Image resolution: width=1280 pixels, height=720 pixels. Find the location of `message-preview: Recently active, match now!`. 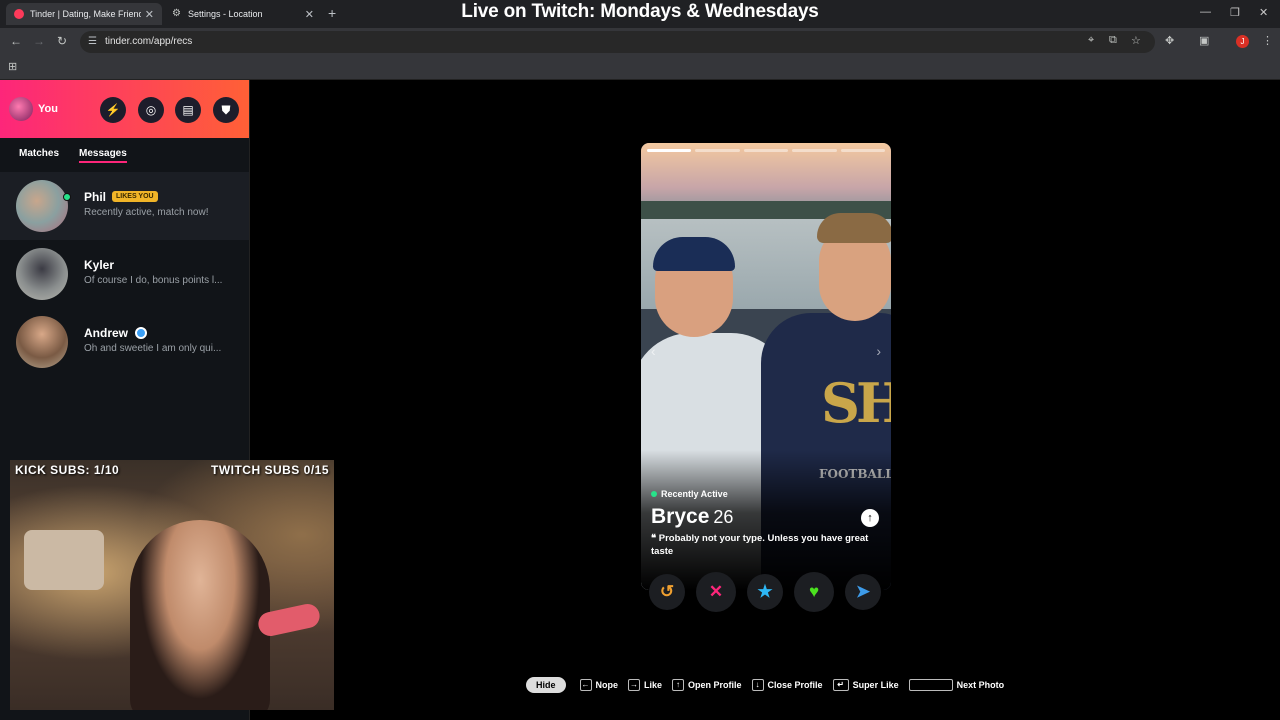

message-preview: Recently active, match now! is located at coordinates (146, 212).